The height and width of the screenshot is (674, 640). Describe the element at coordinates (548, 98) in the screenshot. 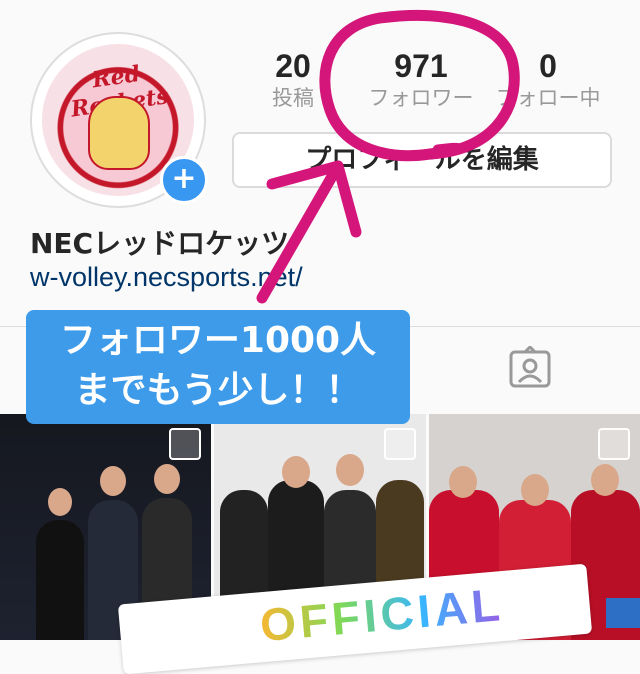

I see `following-label: フォロー中` at that location.